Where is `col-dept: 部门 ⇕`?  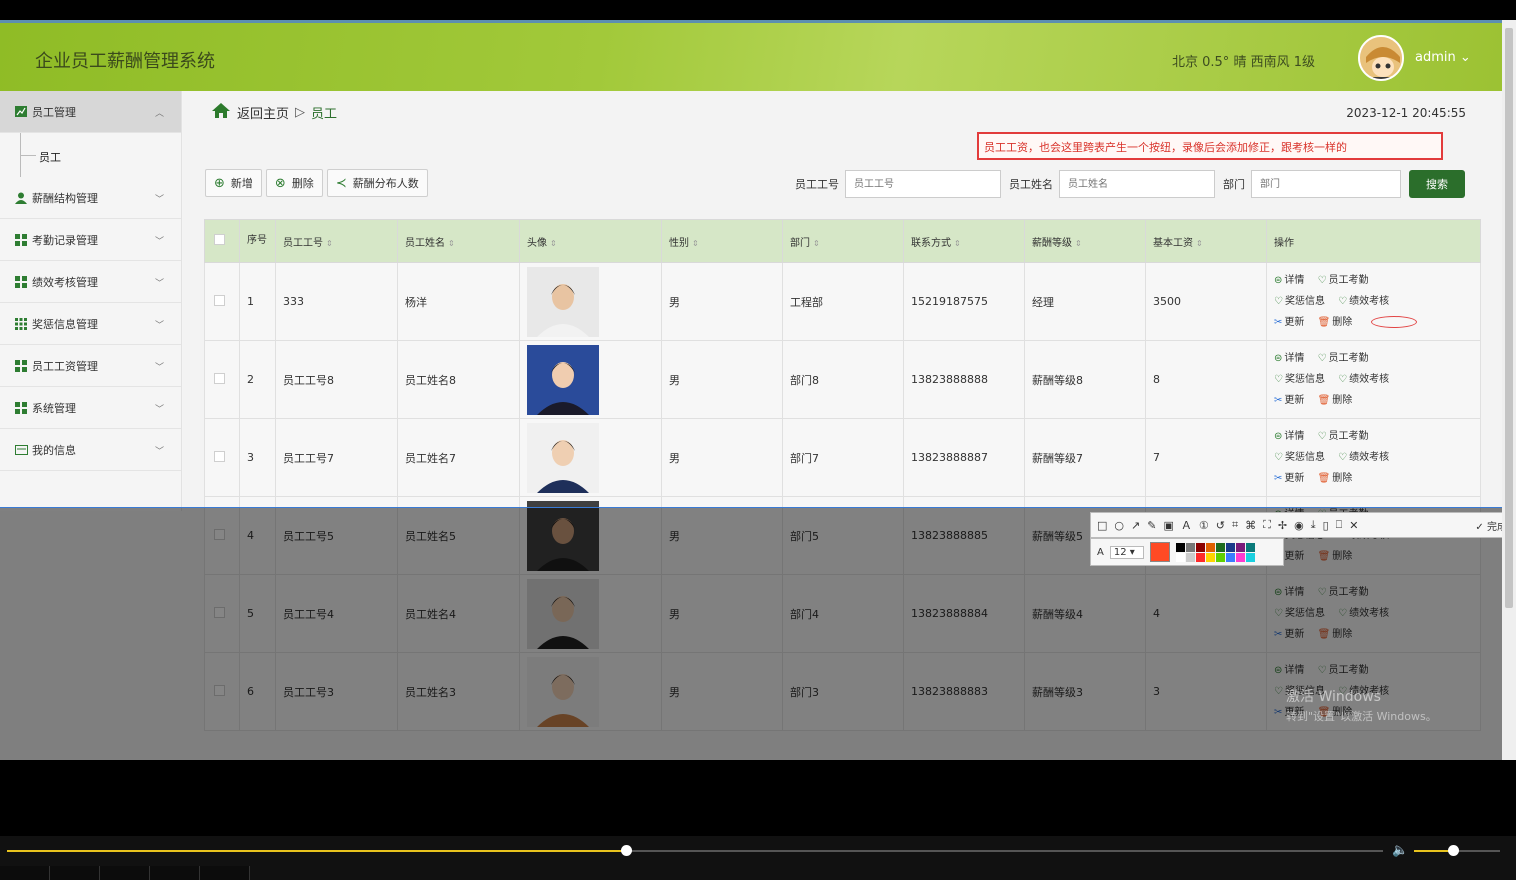 col-dept: 部门 ⇕ is located at coordinates (843, 241).